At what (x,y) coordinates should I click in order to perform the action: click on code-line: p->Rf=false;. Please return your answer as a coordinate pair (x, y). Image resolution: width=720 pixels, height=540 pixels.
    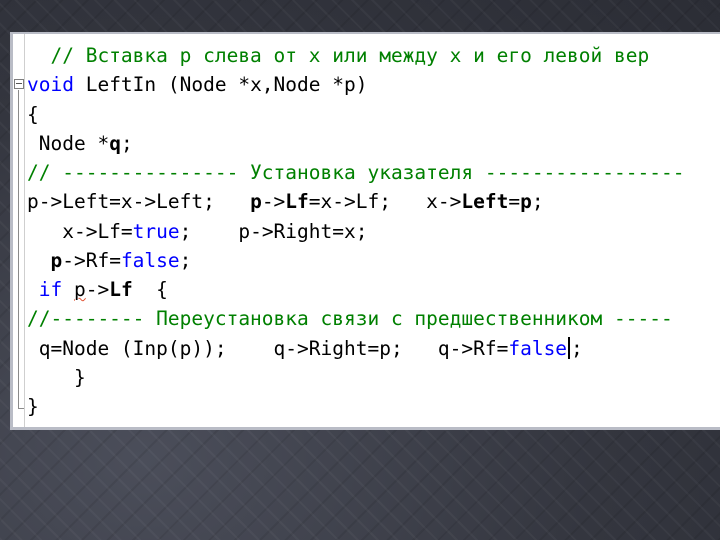
    Looking at the image, I should click on (109, 261).